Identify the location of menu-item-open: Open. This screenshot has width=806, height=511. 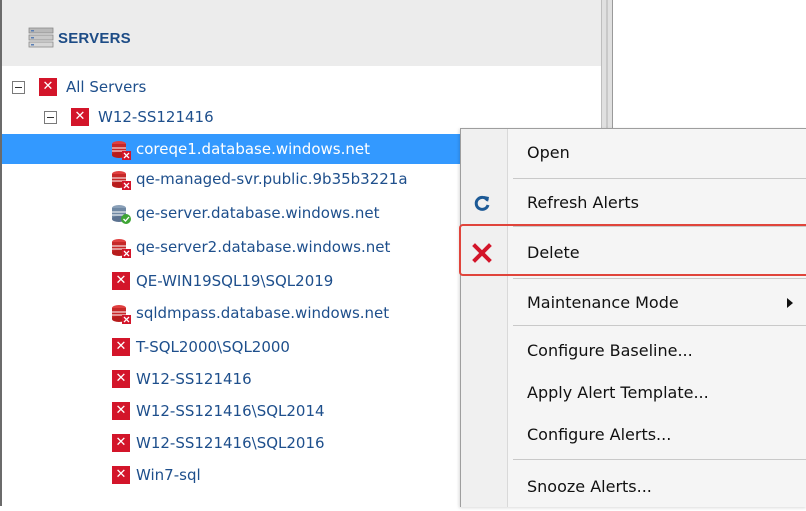
(633, 153).